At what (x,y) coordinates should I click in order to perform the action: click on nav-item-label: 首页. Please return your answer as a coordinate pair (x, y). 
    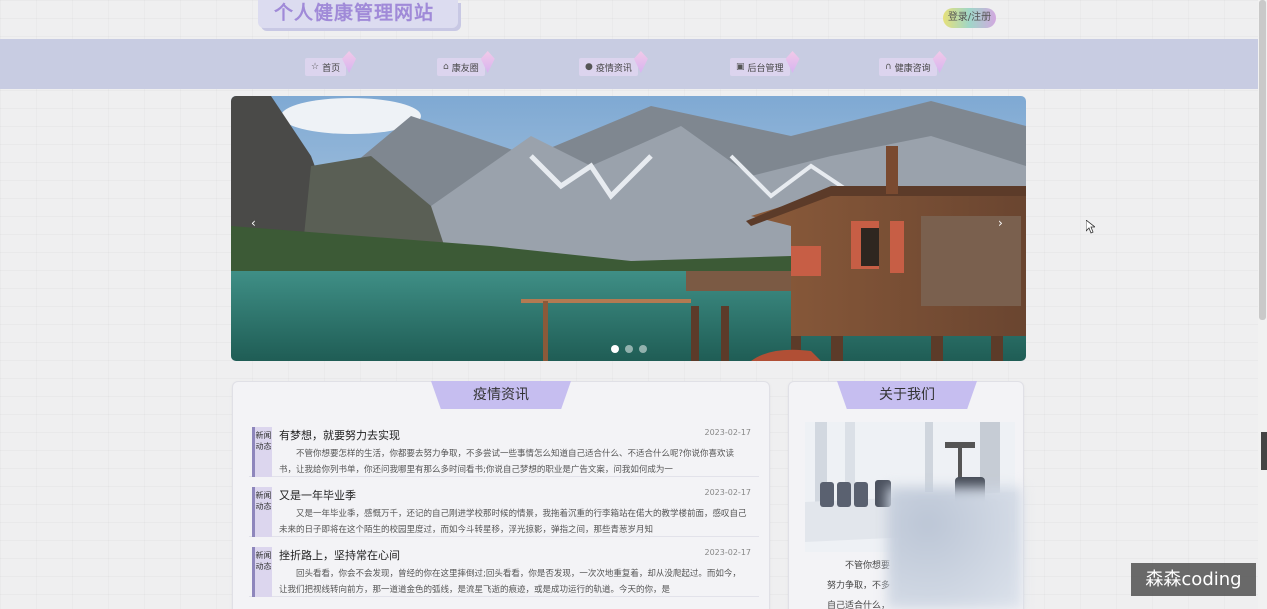
    Looking at the image, I should click on (331, 68).